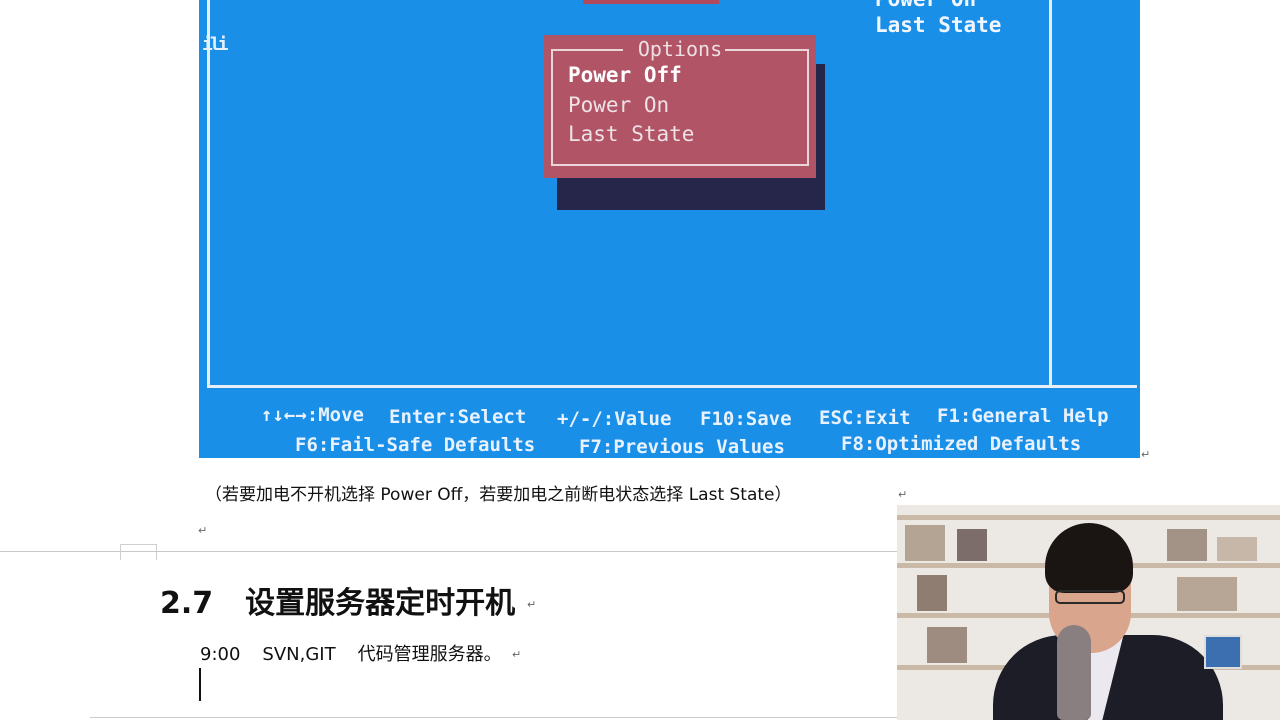 The height and width of the screenshot is (720, 1280). Describe the element at coordinates (312, 415) in the screenshot. I see `key-move: ↑↓←→:Move` at that location.